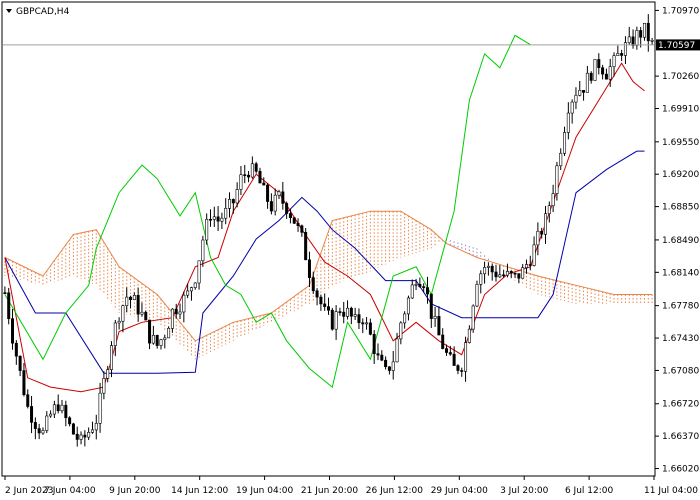  Describe the element at coordinates (199, 491) in the screenshot. I see `x-tick-label: 14 Jun 12:00` at that location.